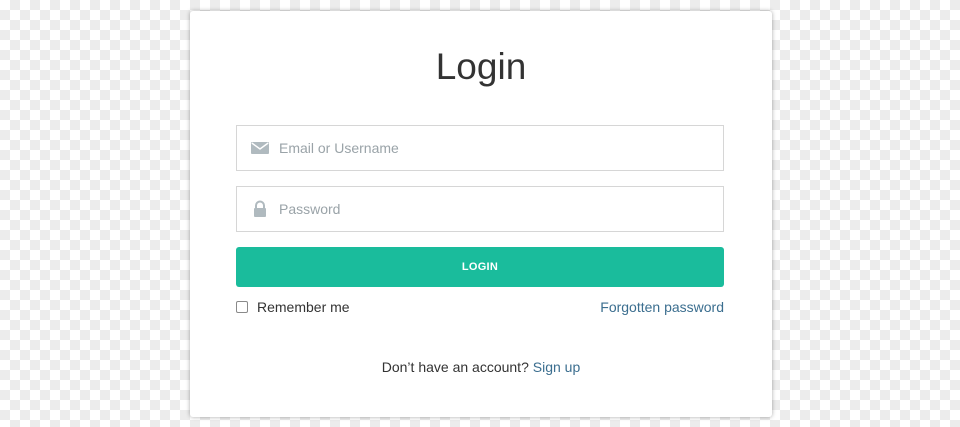 The height and width of the screenshot is (427, 960). What do you see at coordinates (662, 307) in the screenshot?
I see `forgot-password-link: Forgotten password` at bounding box center [662, 307].